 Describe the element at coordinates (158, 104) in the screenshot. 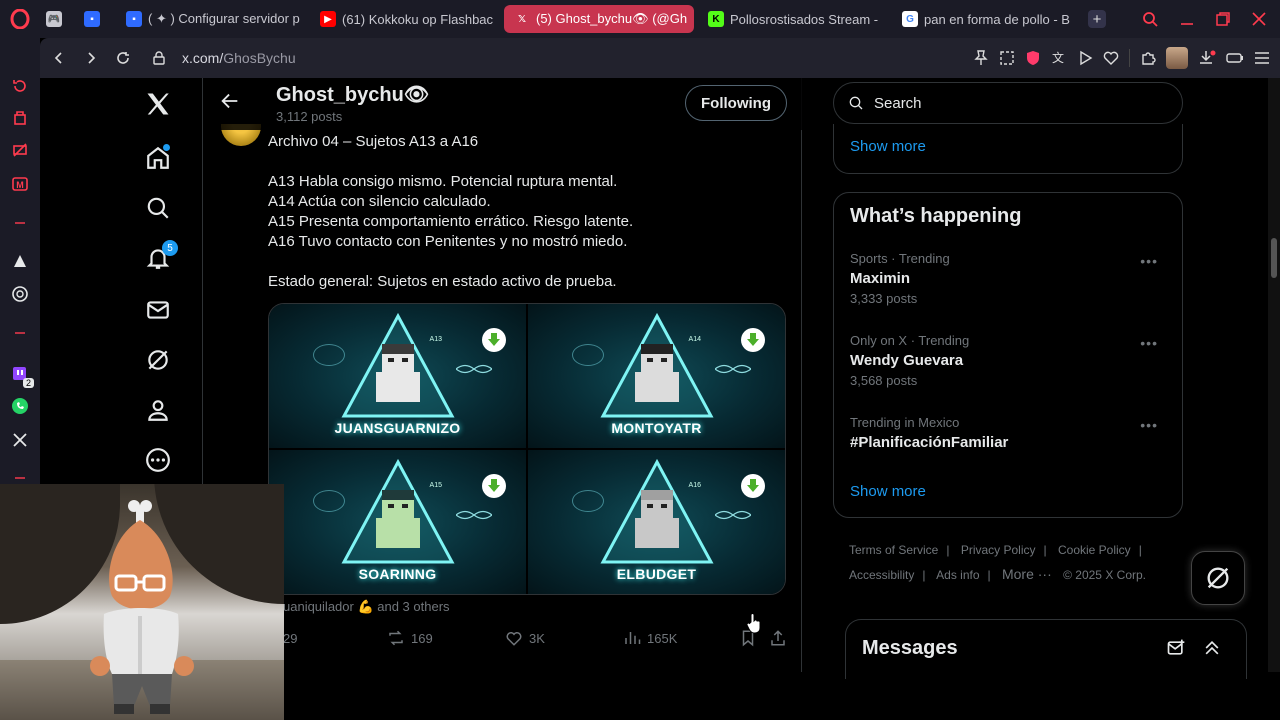

I see `x-logo-icon` at that location.